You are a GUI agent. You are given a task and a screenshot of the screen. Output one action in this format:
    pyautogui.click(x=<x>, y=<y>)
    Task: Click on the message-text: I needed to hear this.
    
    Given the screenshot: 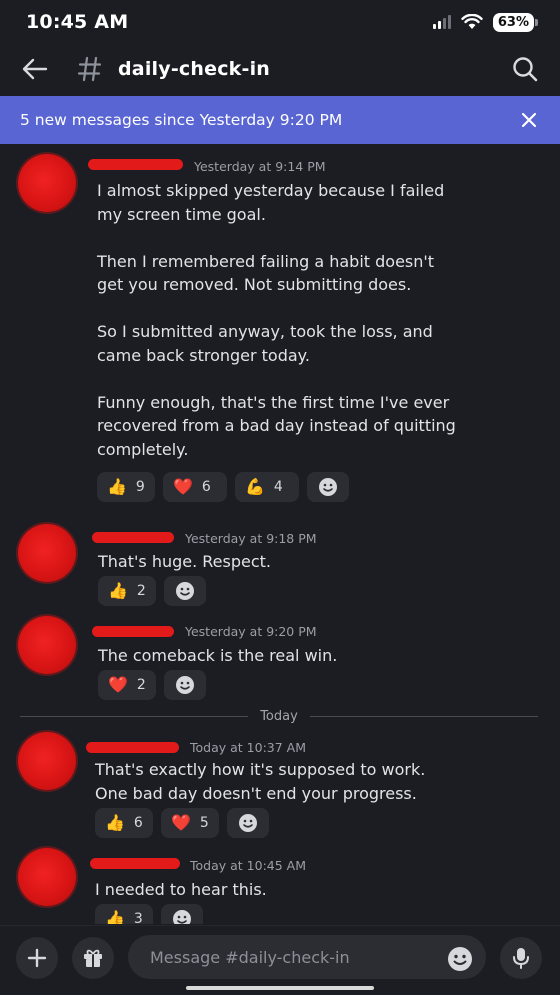 What is the action you would take?
    pyautogui.click(x=181, y=889)
    